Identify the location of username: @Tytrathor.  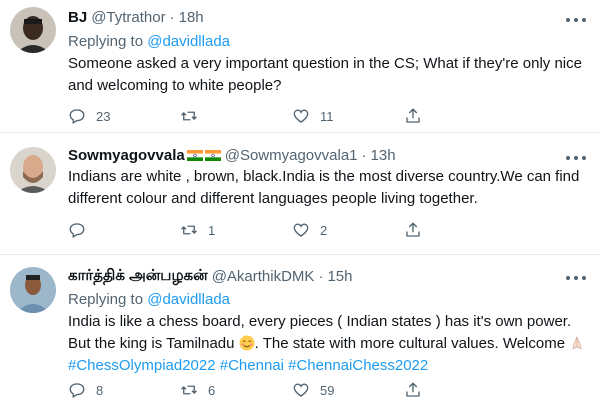
(128, 17).